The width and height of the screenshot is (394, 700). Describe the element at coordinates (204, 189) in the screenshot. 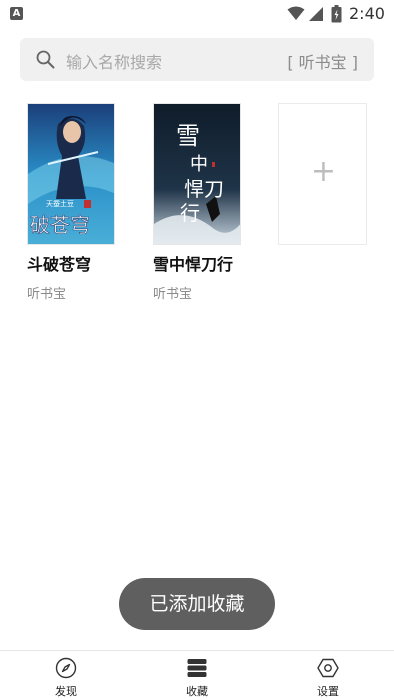

I see `svg-text: 悍刀` at that location.